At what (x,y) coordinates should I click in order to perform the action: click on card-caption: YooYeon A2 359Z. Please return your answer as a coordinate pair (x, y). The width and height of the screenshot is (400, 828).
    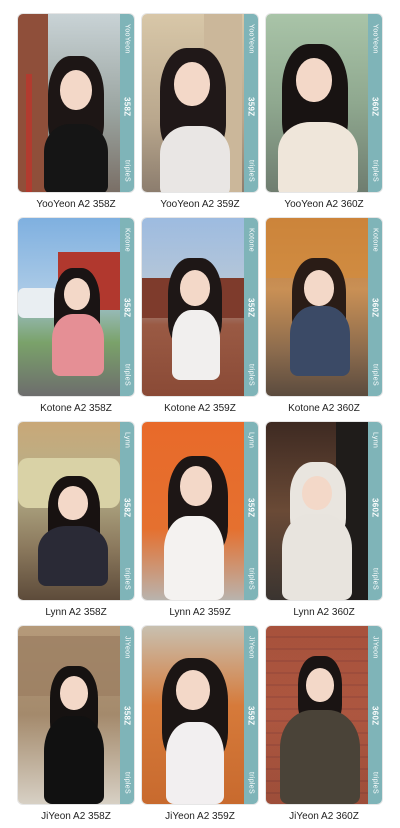
    Looking at the image, I should click on (200, 204).